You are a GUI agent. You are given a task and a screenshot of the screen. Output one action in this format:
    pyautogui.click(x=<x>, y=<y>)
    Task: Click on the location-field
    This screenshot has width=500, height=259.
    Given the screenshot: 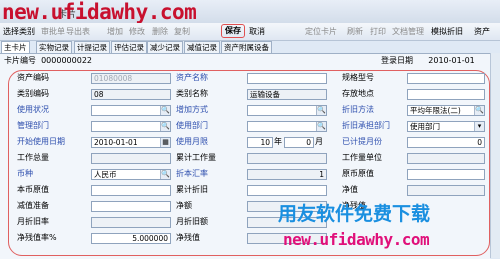 What is the action you would take?
    pyautogui.click(x=446, y=94)
    